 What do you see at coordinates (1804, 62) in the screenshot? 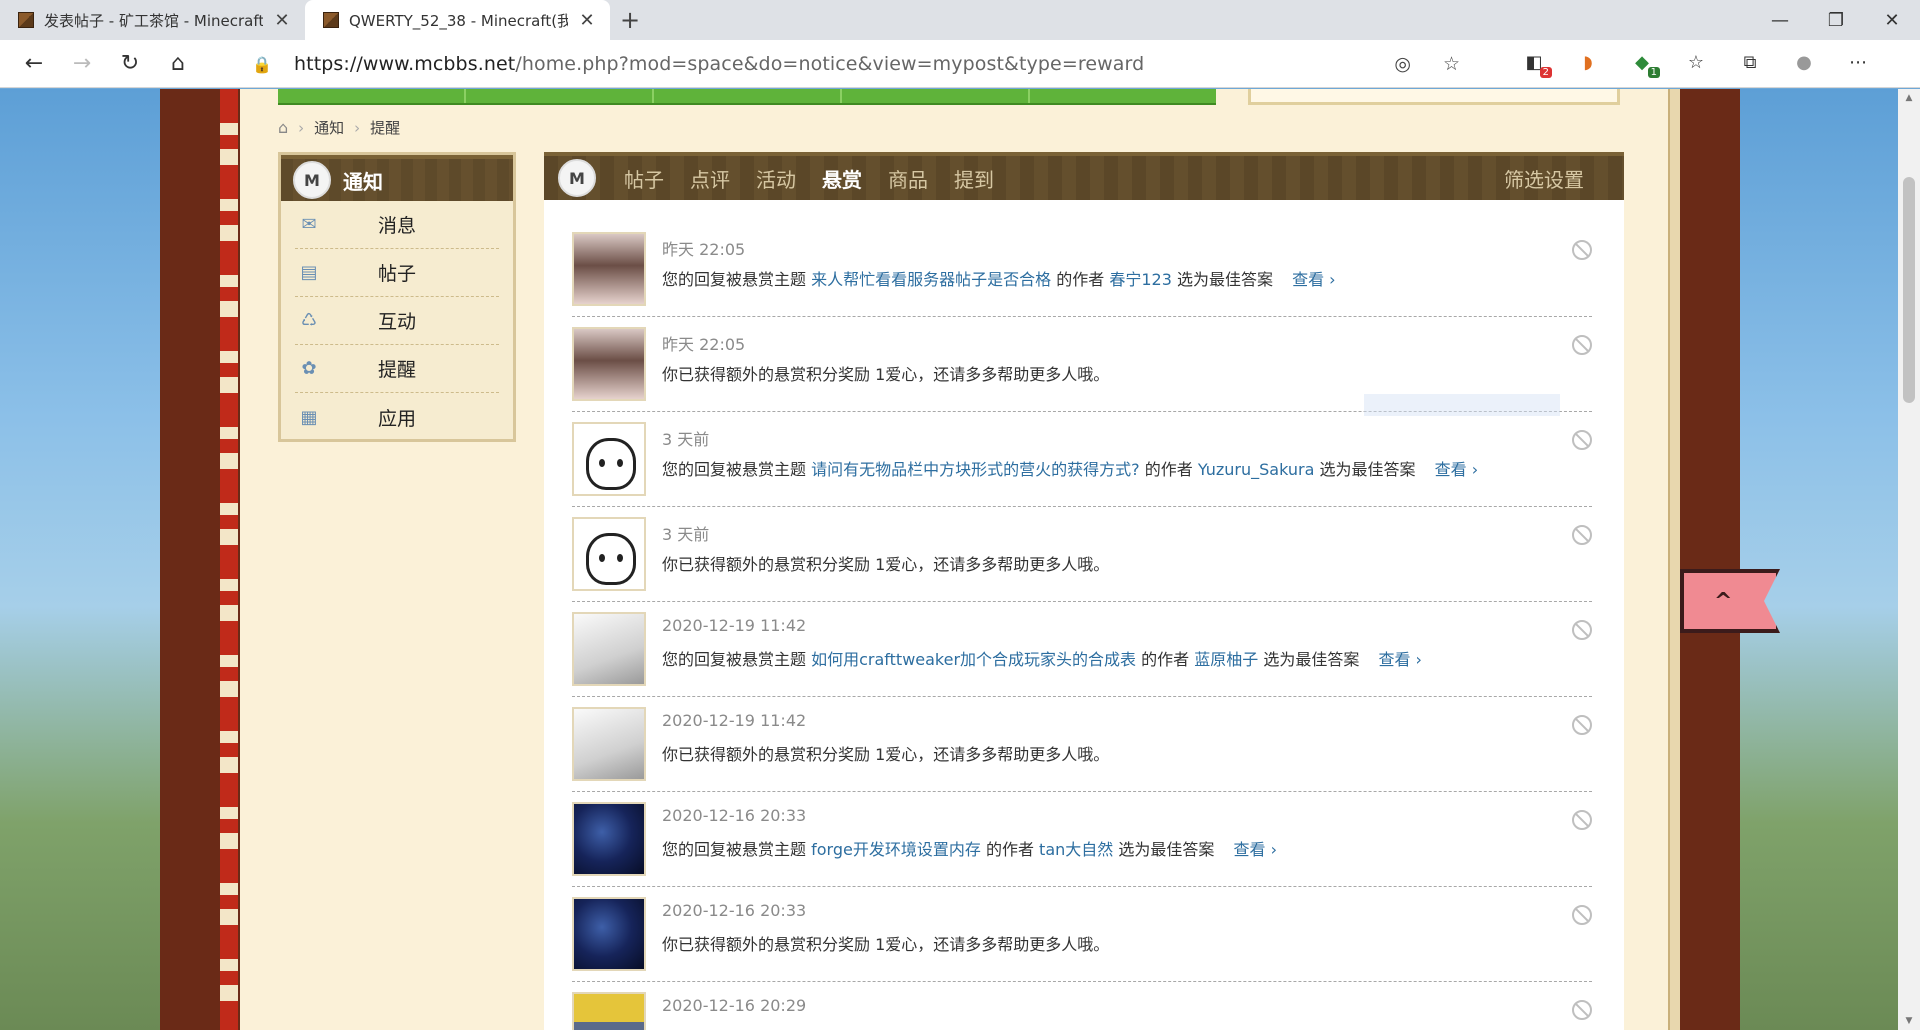
I see `profile-avatar-icon: ●` at bounding box center [1804, 62].